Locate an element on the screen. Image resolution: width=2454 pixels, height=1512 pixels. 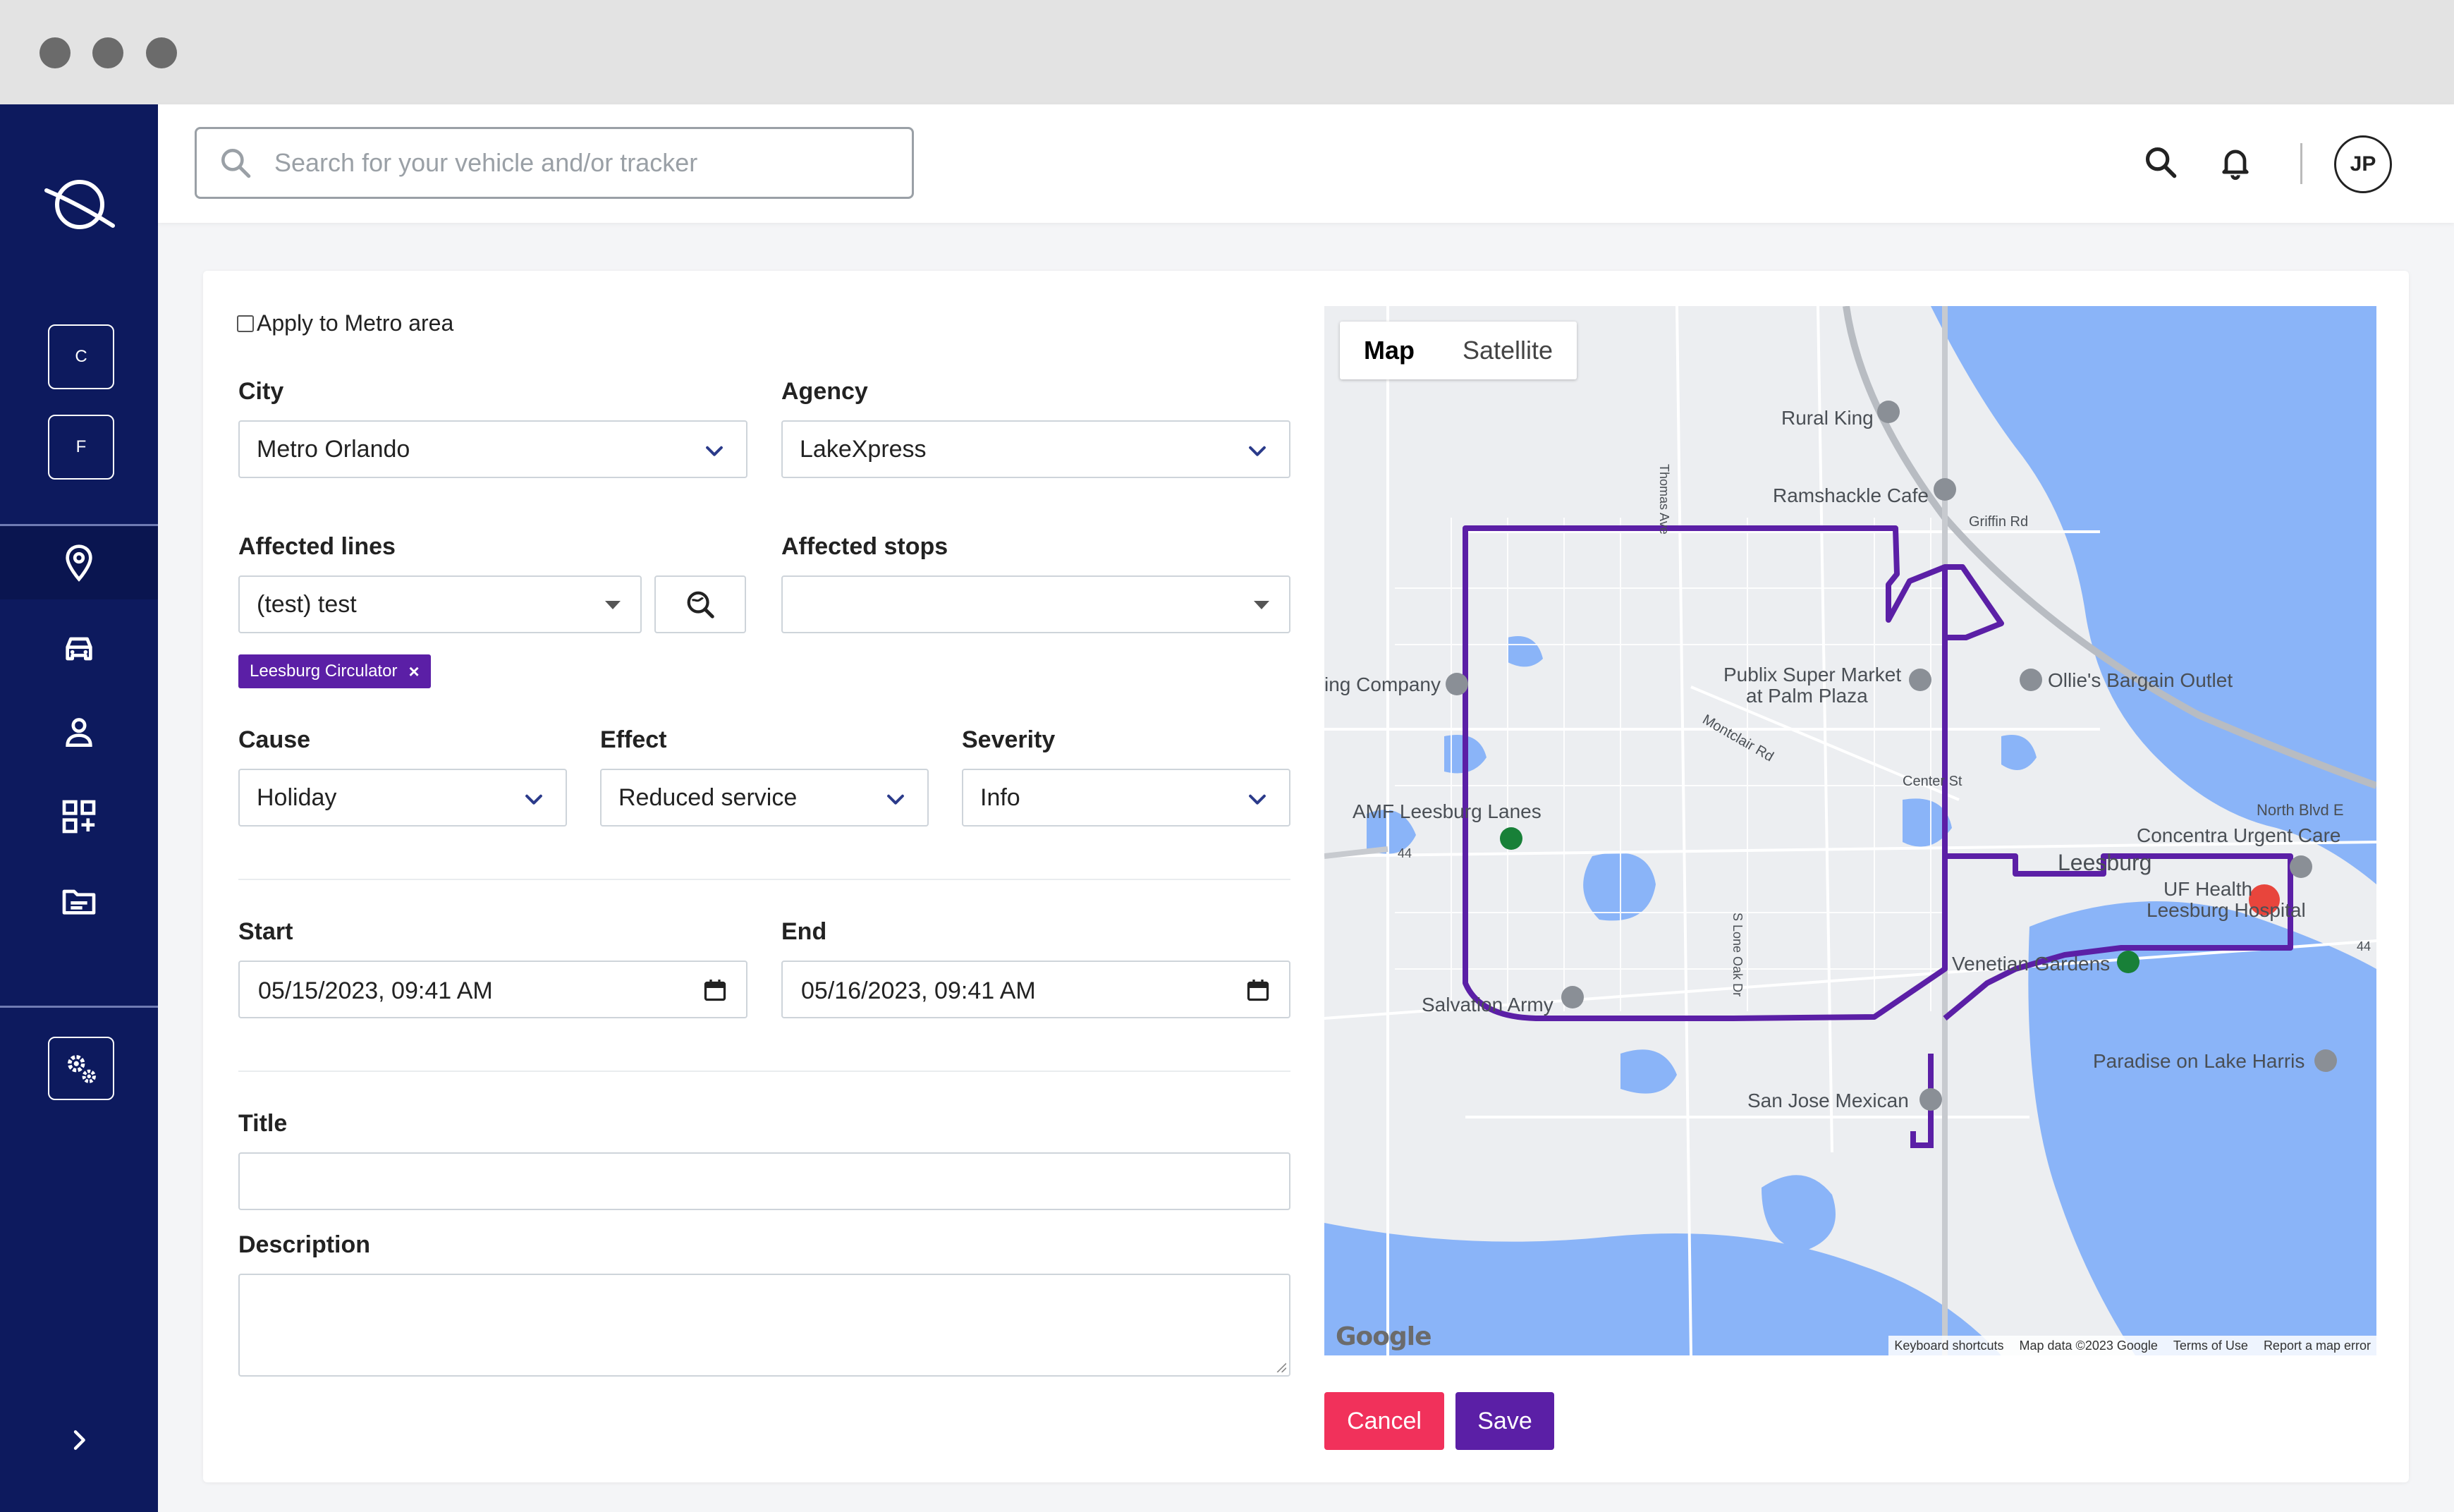
window-minimize-dot is located at coordinates (107, 52).